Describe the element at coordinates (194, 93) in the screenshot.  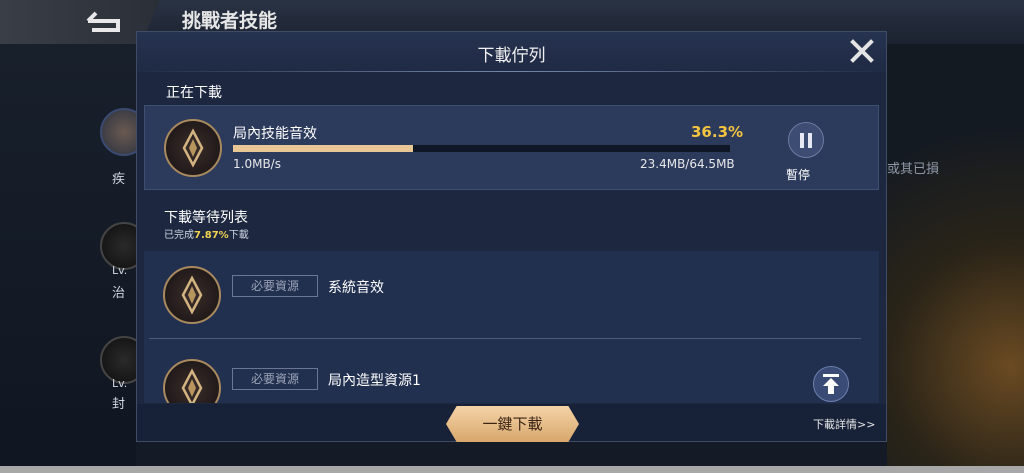
I see `current-download-heading: 正在下載` at that location.